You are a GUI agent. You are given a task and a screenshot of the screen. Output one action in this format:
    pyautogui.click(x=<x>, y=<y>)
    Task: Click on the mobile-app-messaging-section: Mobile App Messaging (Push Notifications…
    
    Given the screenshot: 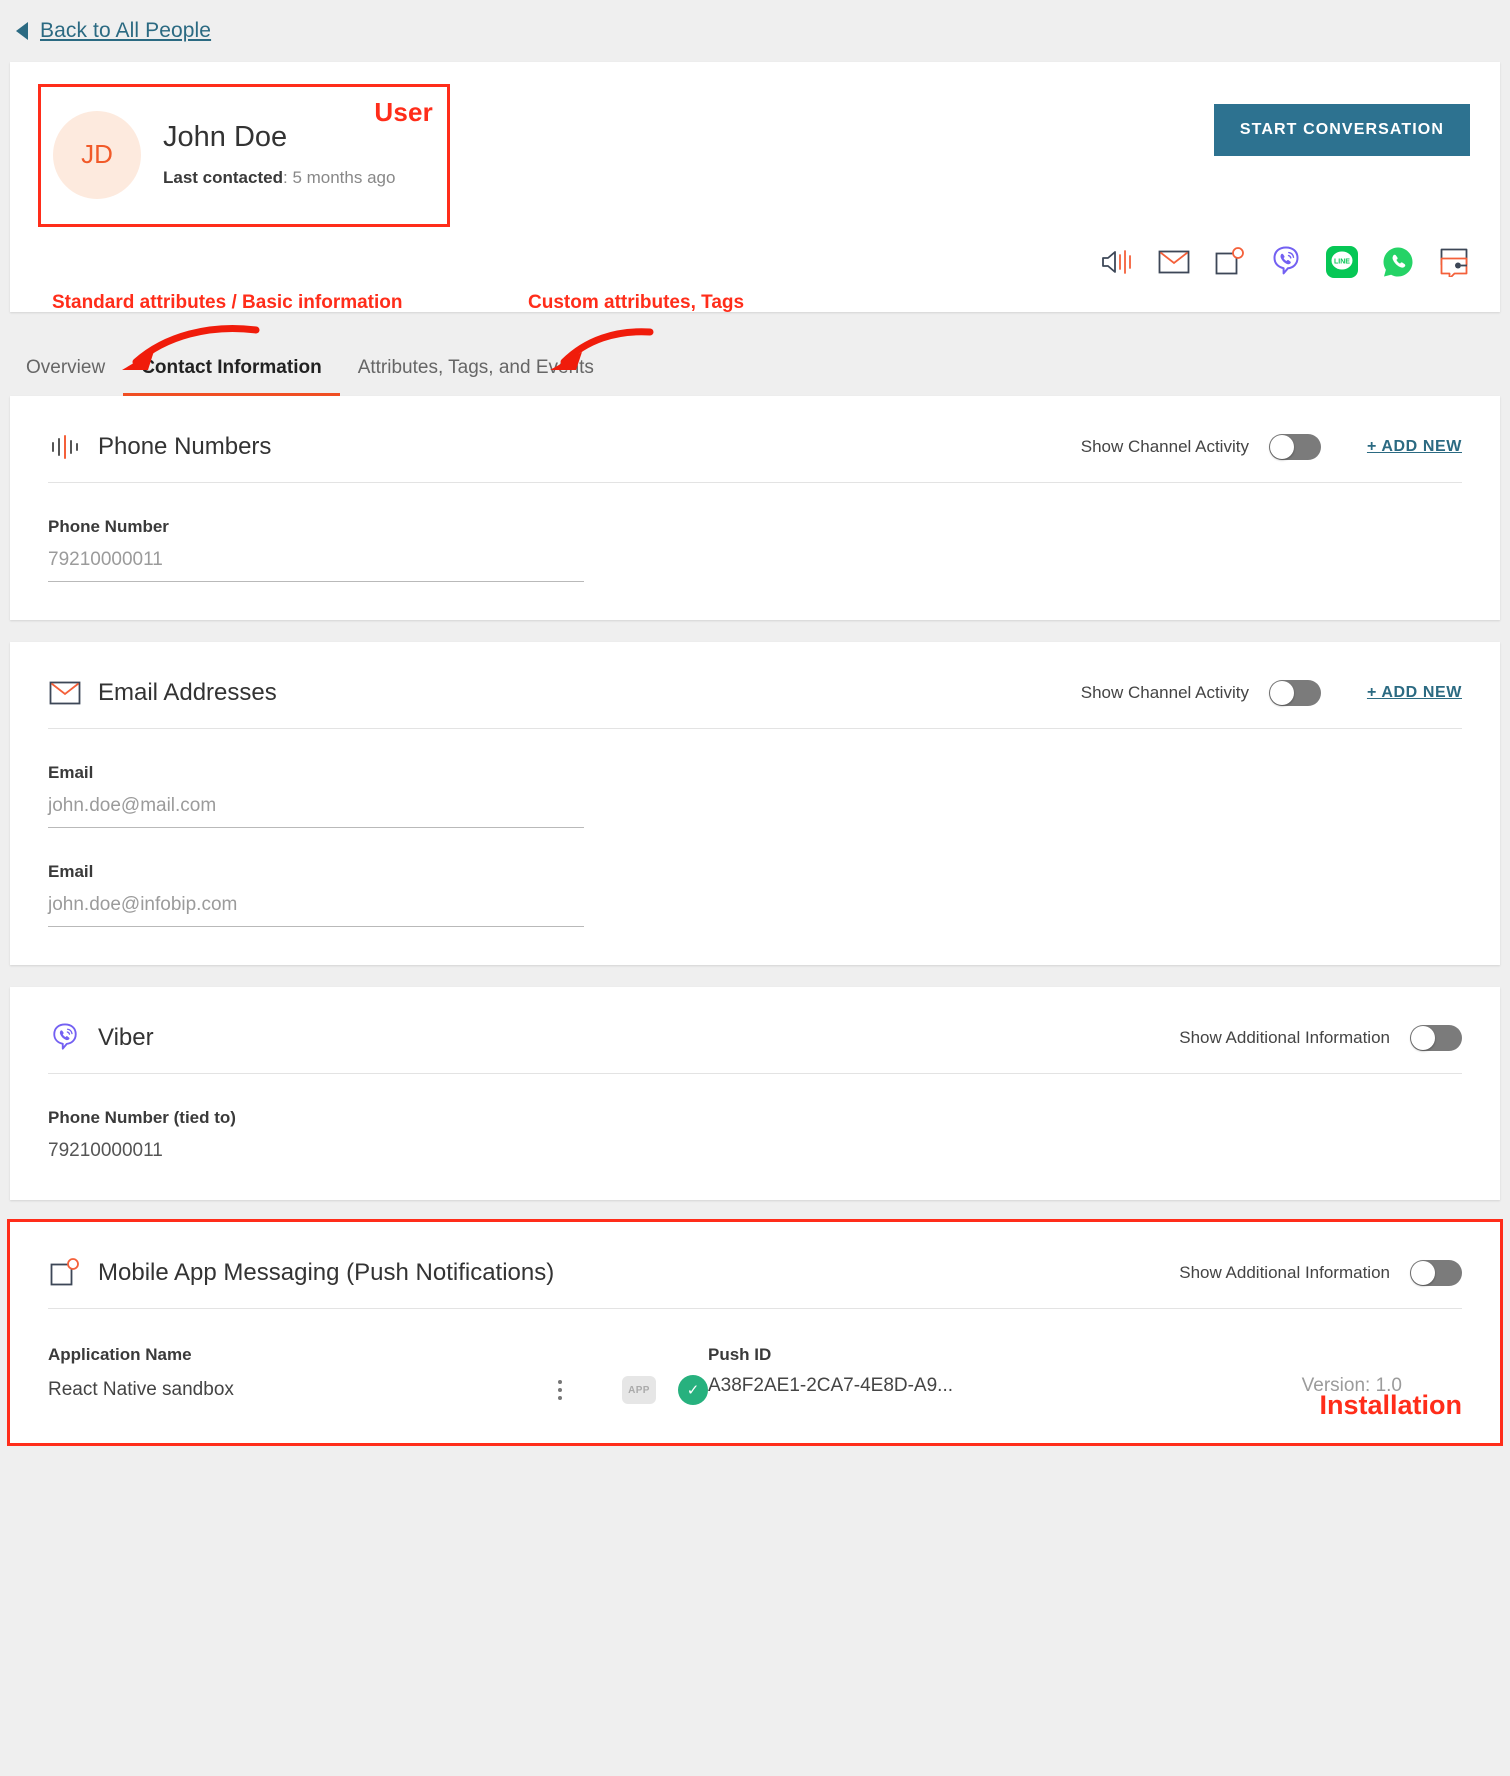 What is the action you would take?
    pyautogui.click(x=755, y=1332)
    